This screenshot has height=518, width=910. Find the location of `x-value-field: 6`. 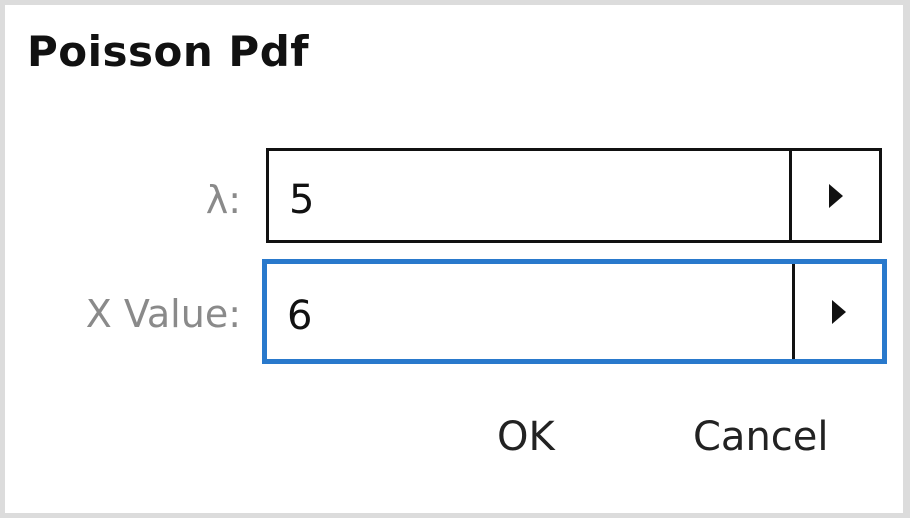

x-value-field: 6 is located at coordinates (574, 311).